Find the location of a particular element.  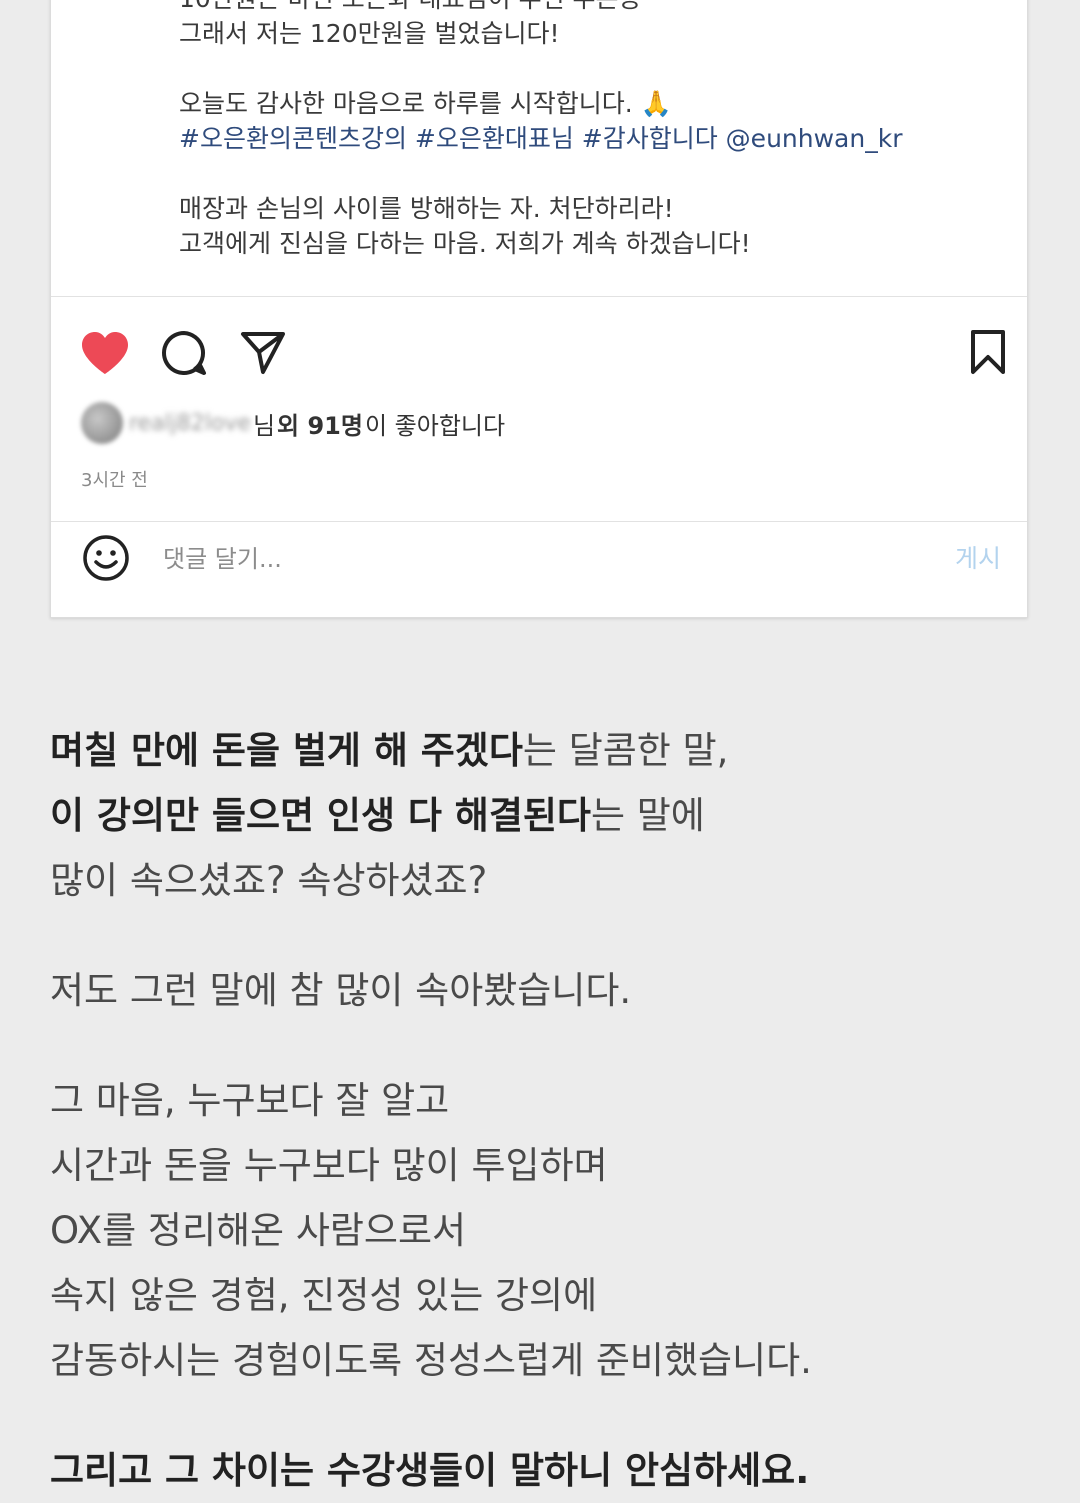

caption-line: 오늘도 감사한 마음으로 하루를 시작합니다. 🙏 is located at coordinates (425, 103).